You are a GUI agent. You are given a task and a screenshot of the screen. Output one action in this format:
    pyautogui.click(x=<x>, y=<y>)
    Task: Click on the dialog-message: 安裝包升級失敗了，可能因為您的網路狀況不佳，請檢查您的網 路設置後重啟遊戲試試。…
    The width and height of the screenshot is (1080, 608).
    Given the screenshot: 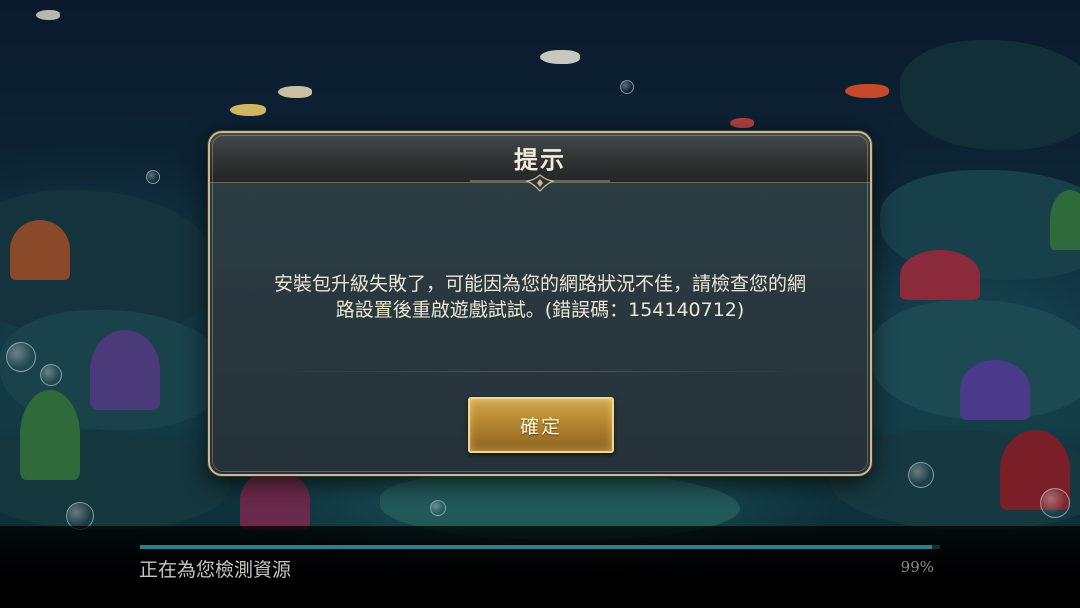 What is the action you would take?
    pyautogui.click(x=540, y=297)
    